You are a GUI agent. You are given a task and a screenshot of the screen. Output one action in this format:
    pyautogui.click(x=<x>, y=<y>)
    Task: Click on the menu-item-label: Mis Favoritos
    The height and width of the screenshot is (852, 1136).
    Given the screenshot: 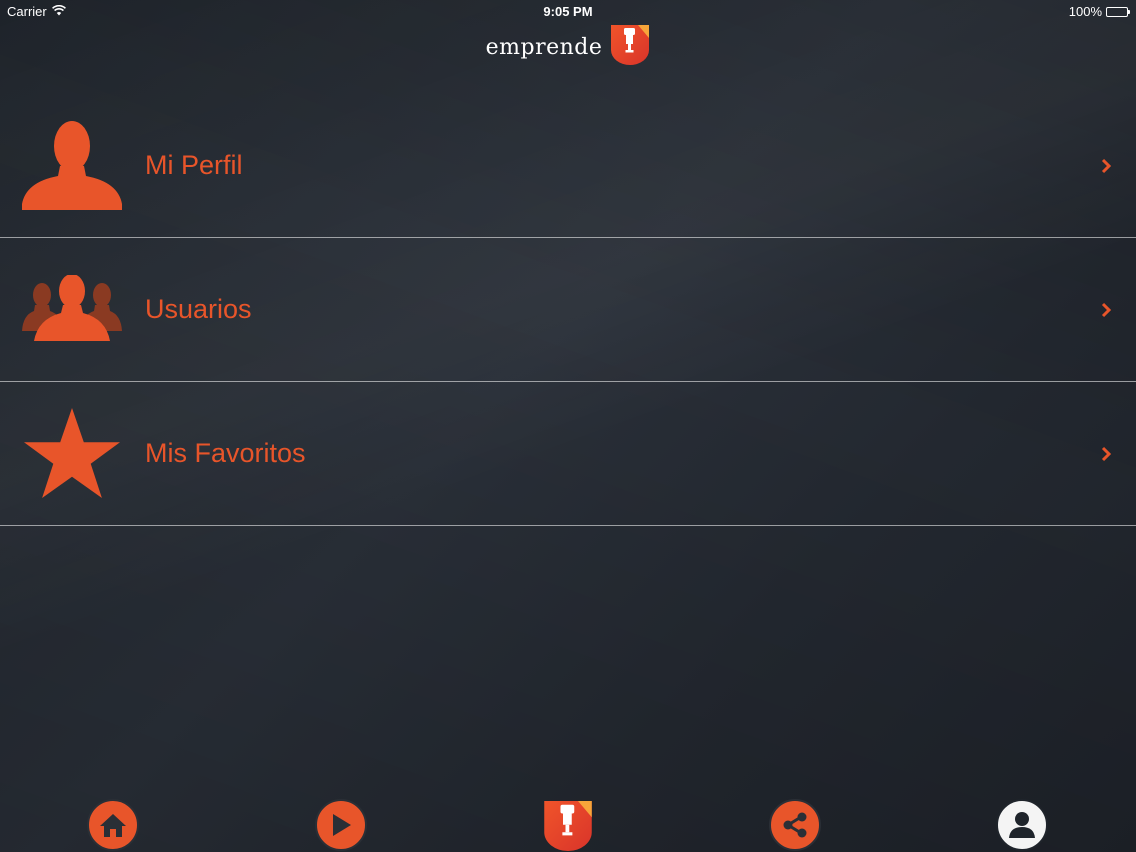 What is the action you would take?
    pyautogui.click(x=225, y=453)
    